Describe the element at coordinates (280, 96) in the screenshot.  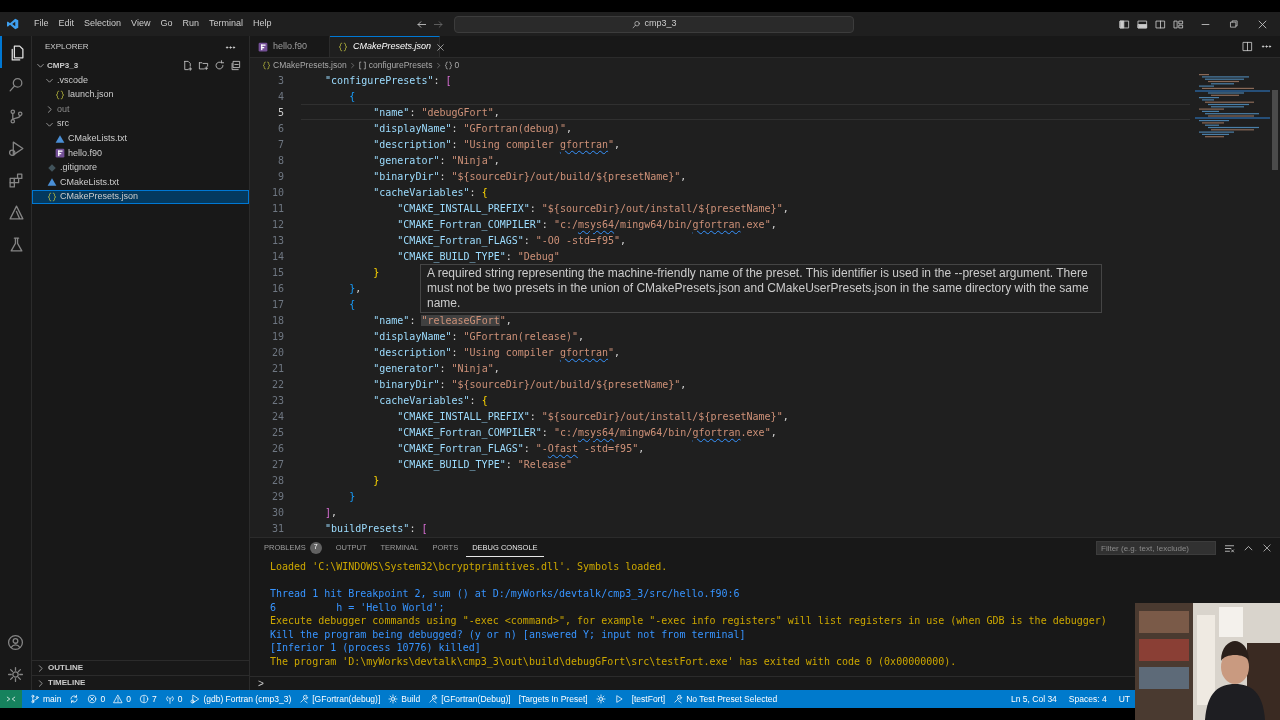
I see `line-number: 4` at that location.